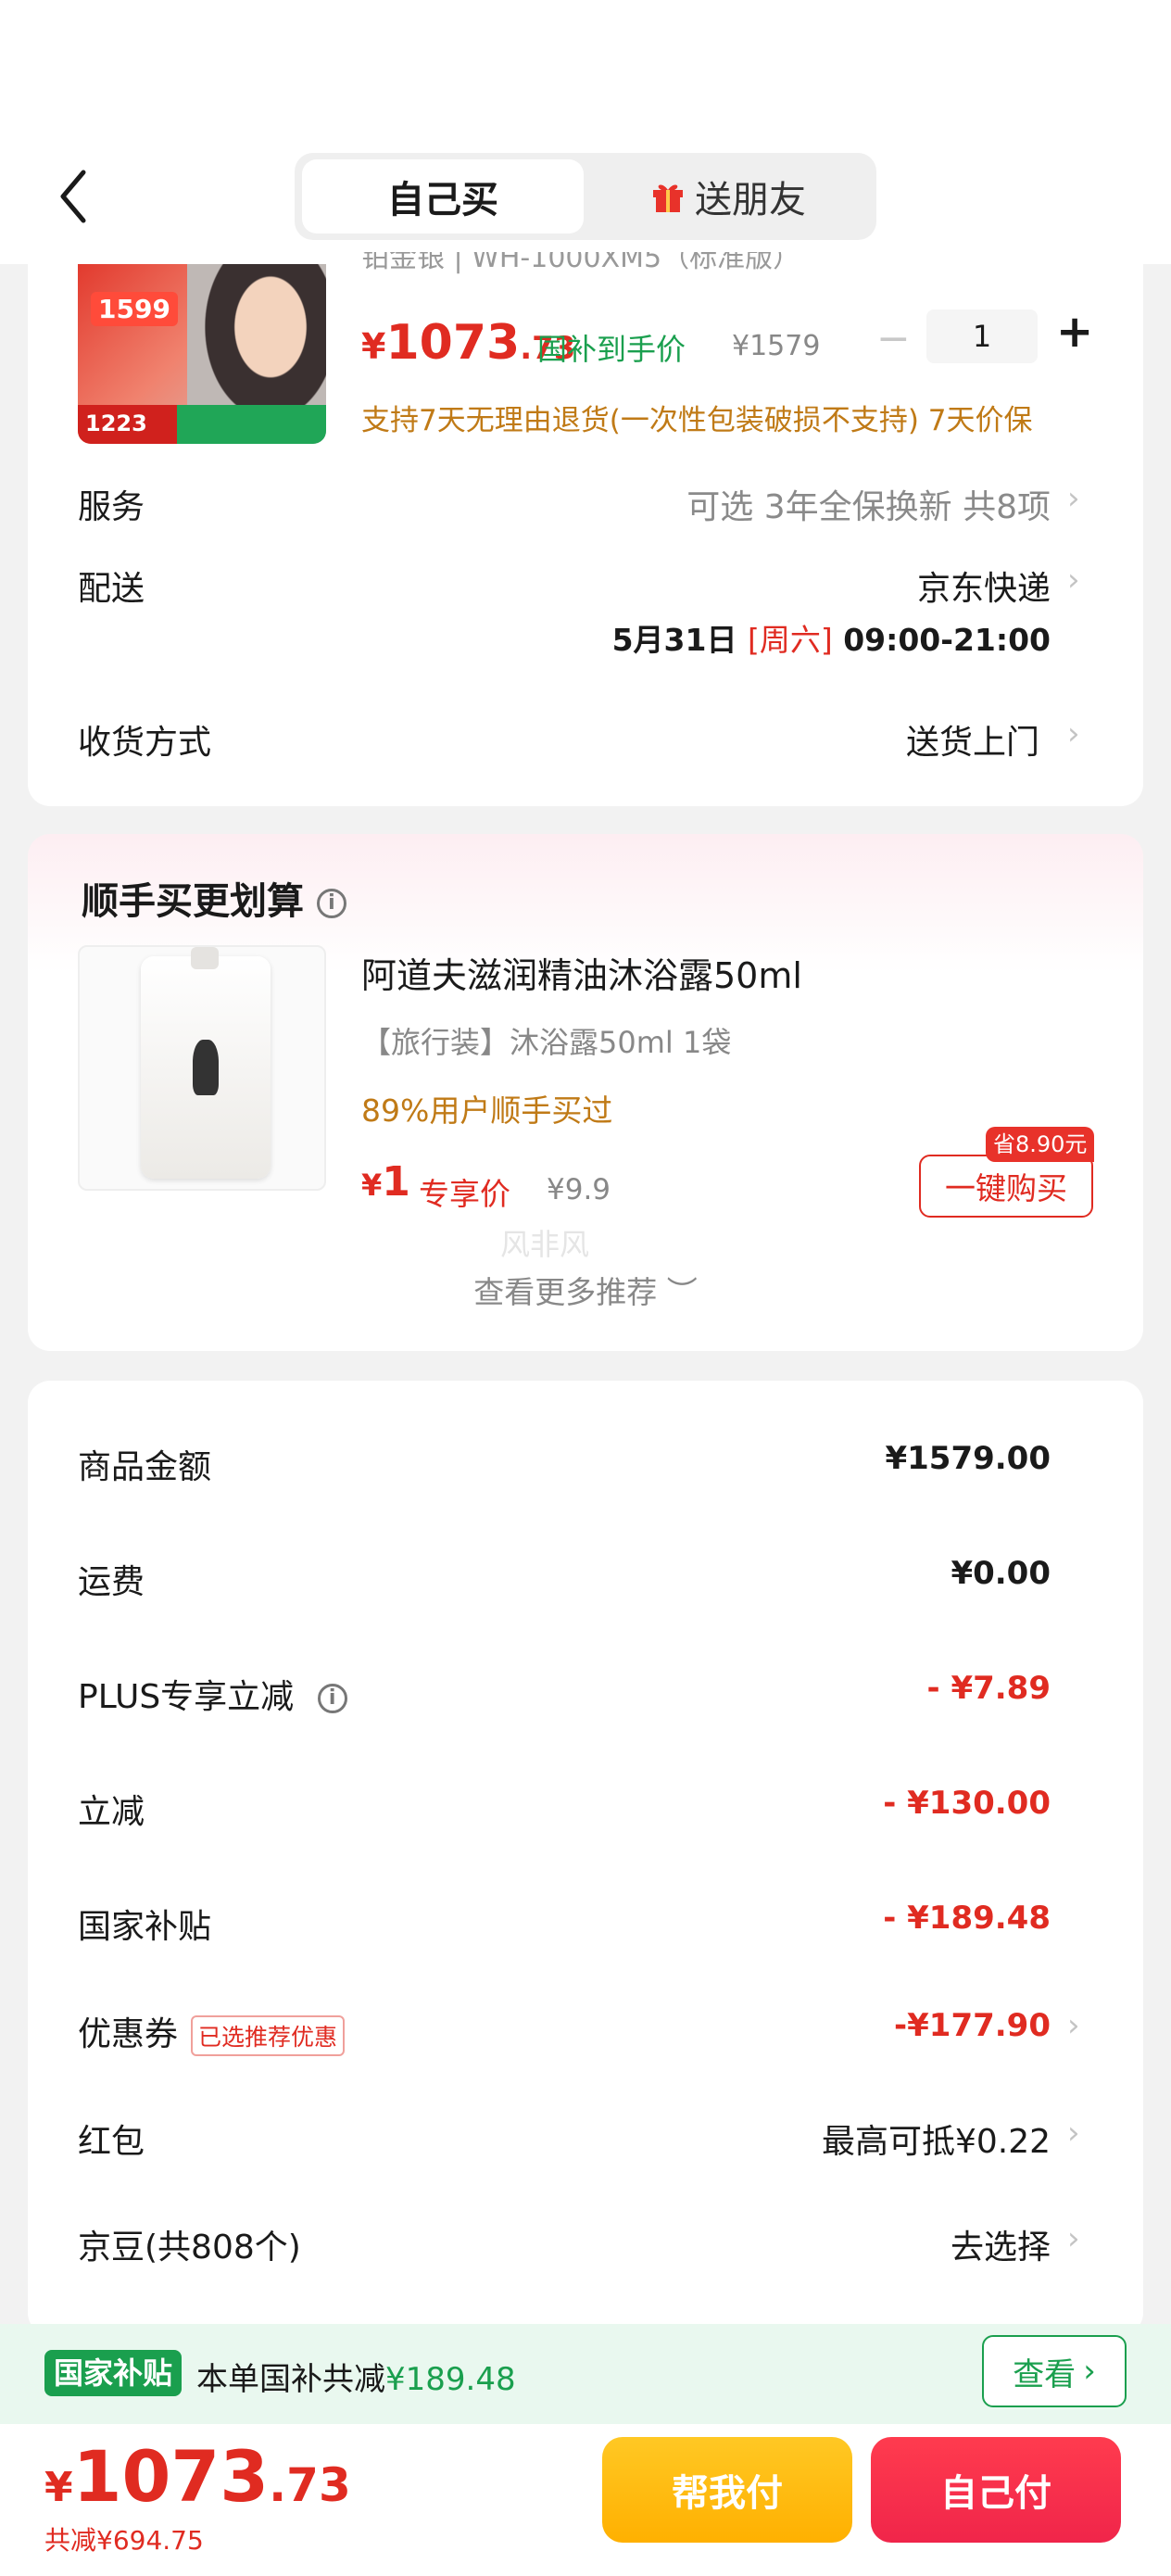 Image resolution: width=1171 pixels, height=2576 pixels. I want to click on national-subsidy-label: 国家补贴, so click(145, 1927).